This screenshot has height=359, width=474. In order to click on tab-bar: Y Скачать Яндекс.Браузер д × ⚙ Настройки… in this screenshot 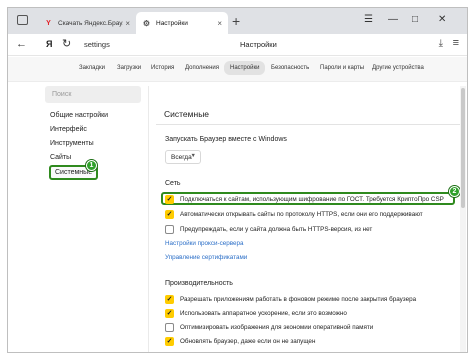, I will do `click(237, 21)`.